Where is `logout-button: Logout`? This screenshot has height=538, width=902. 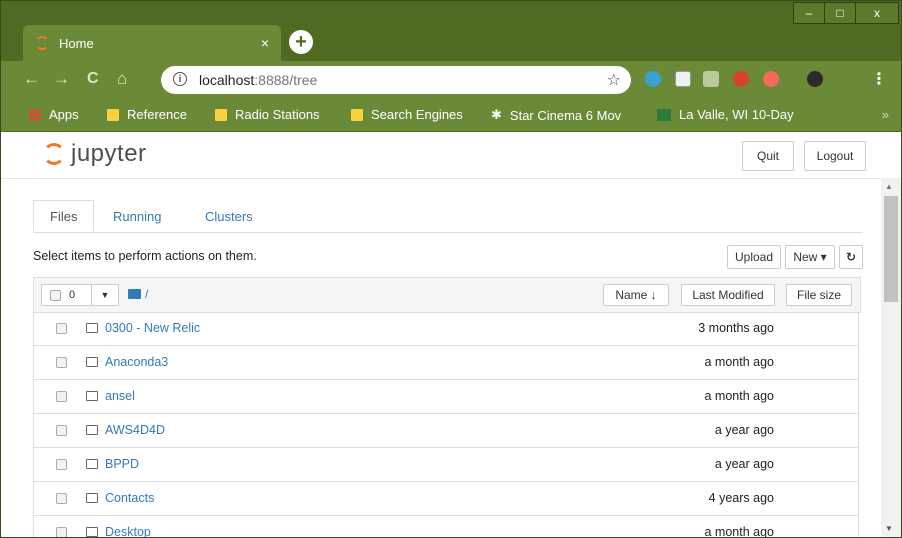
logout-button: Logout is located at coordinates (835, 156).